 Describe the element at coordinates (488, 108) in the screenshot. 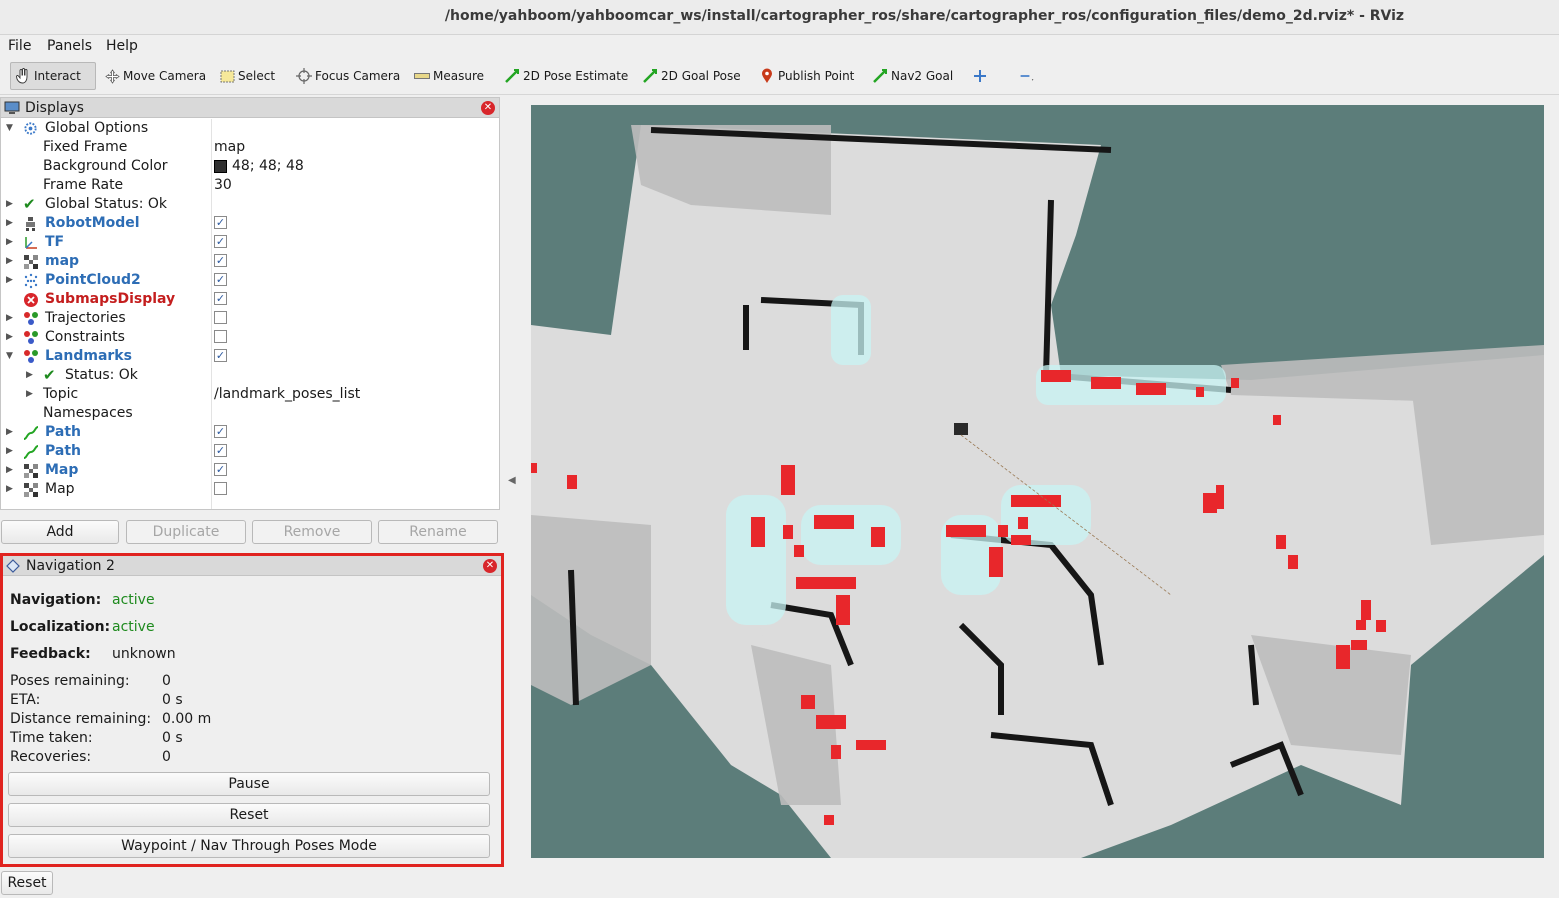

I see `close-displays-icon: ✕` at that location.